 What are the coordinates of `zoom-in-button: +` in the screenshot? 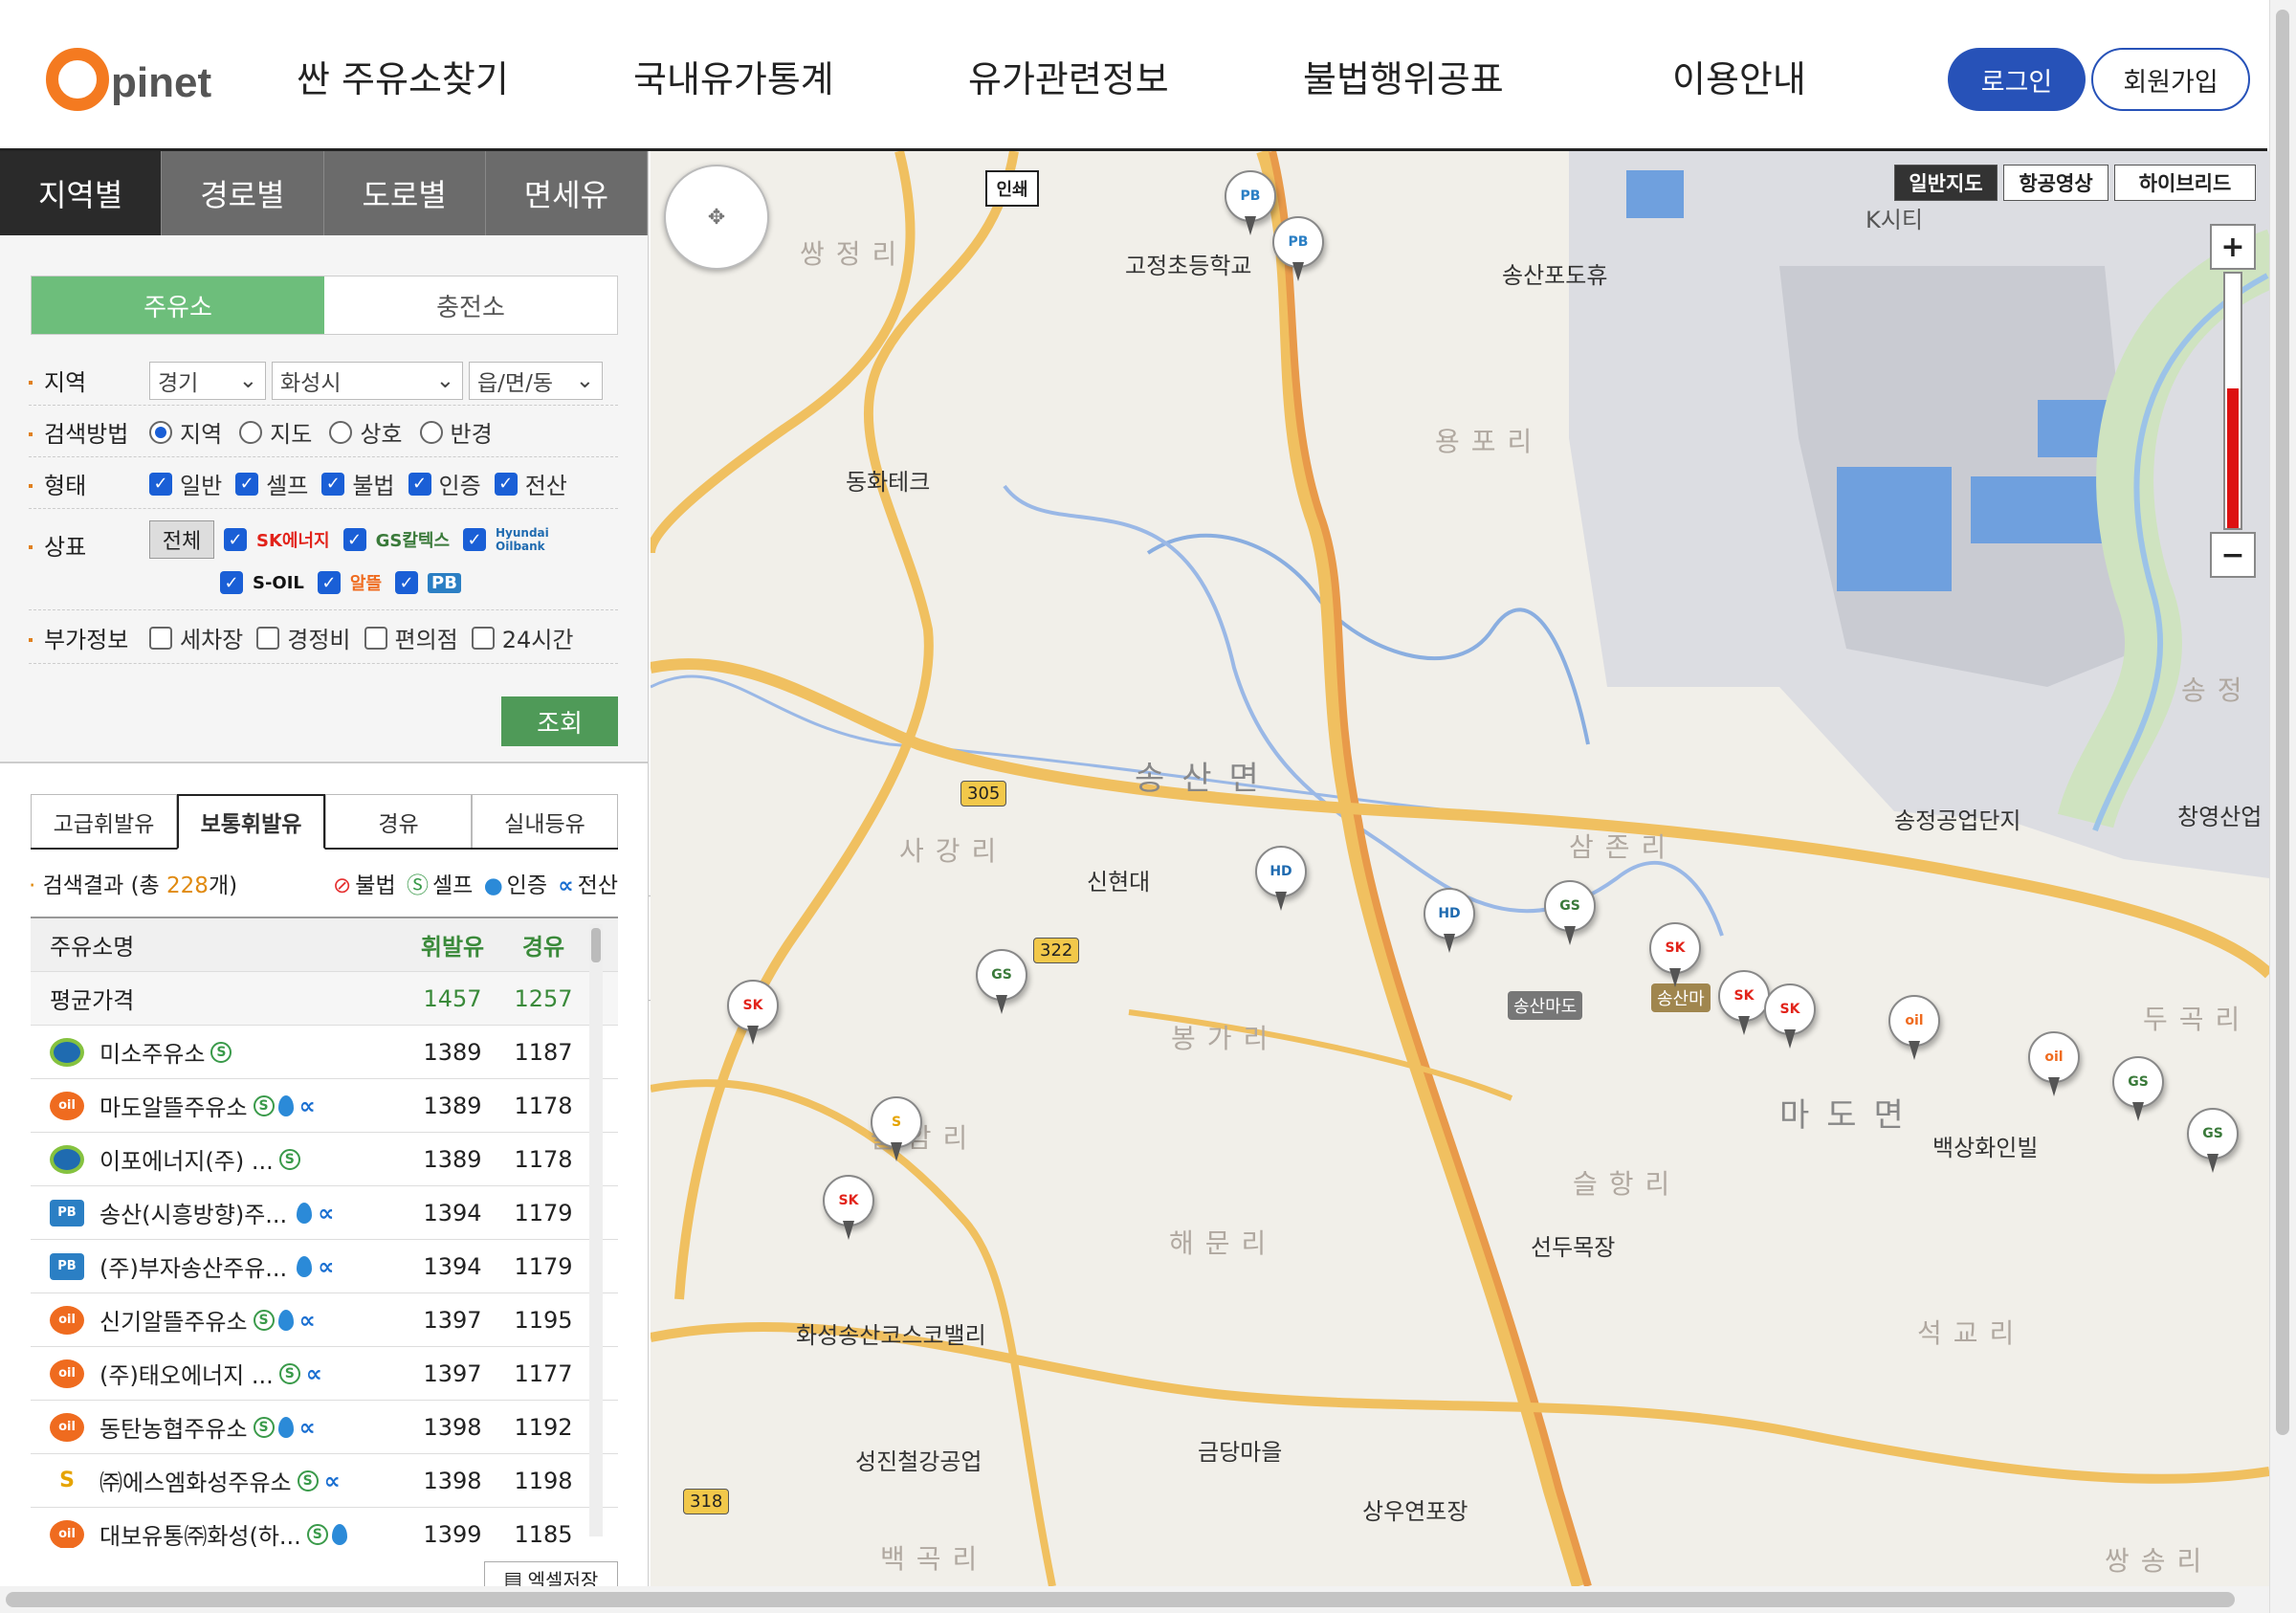 It's located at (2233, 247).